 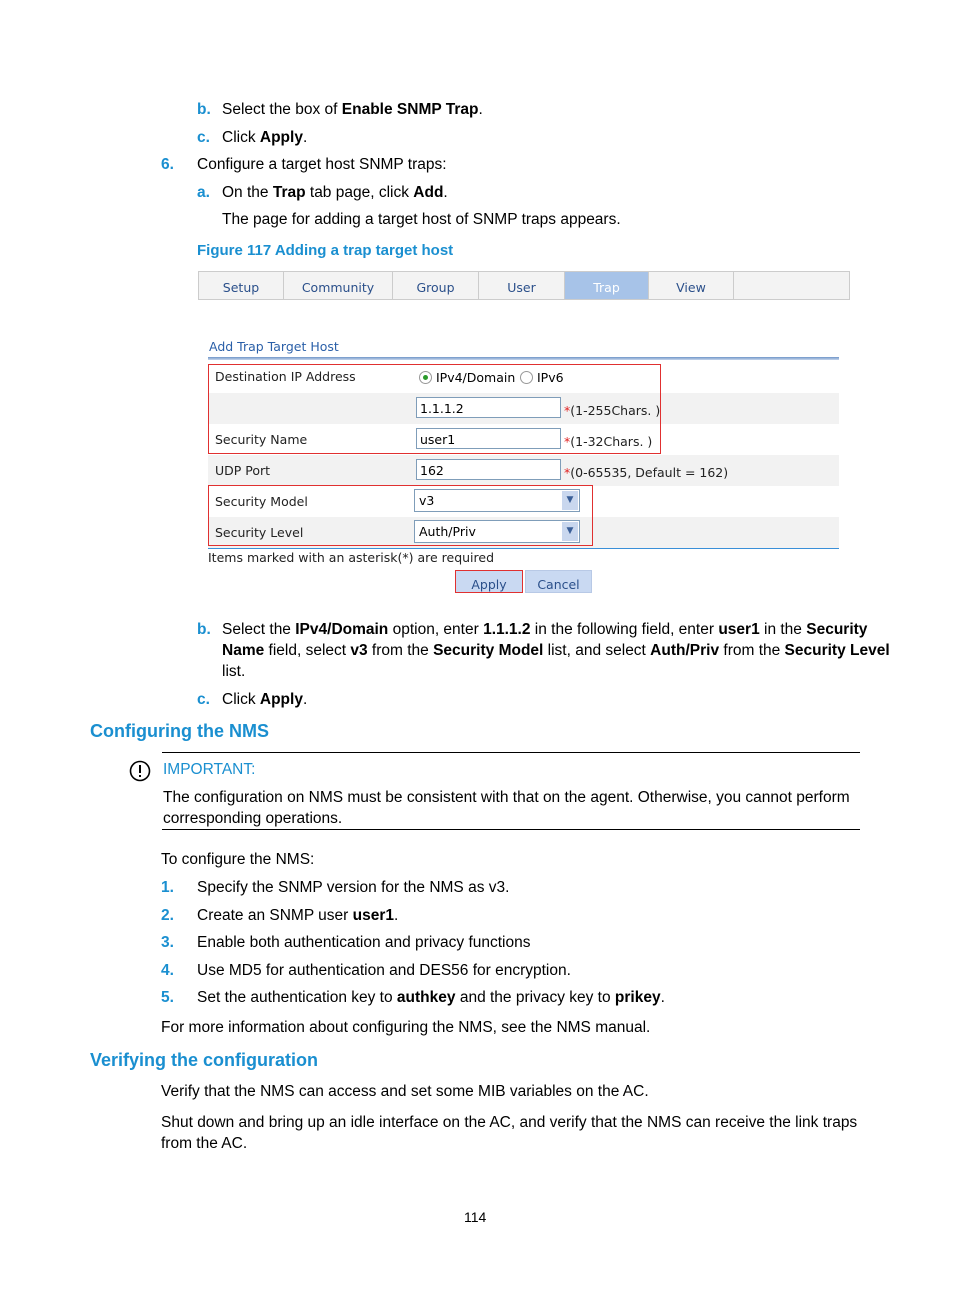 I want to click on hint-text: (0-65535, Default = 162), so click(x=649, y=472).